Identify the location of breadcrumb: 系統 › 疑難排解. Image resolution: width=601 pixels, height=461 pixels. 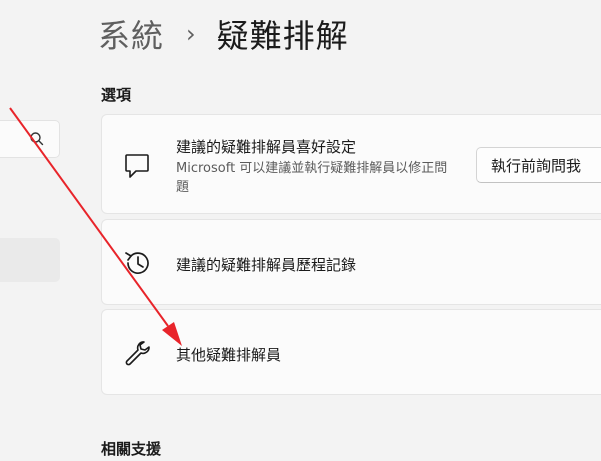
(223, 34).